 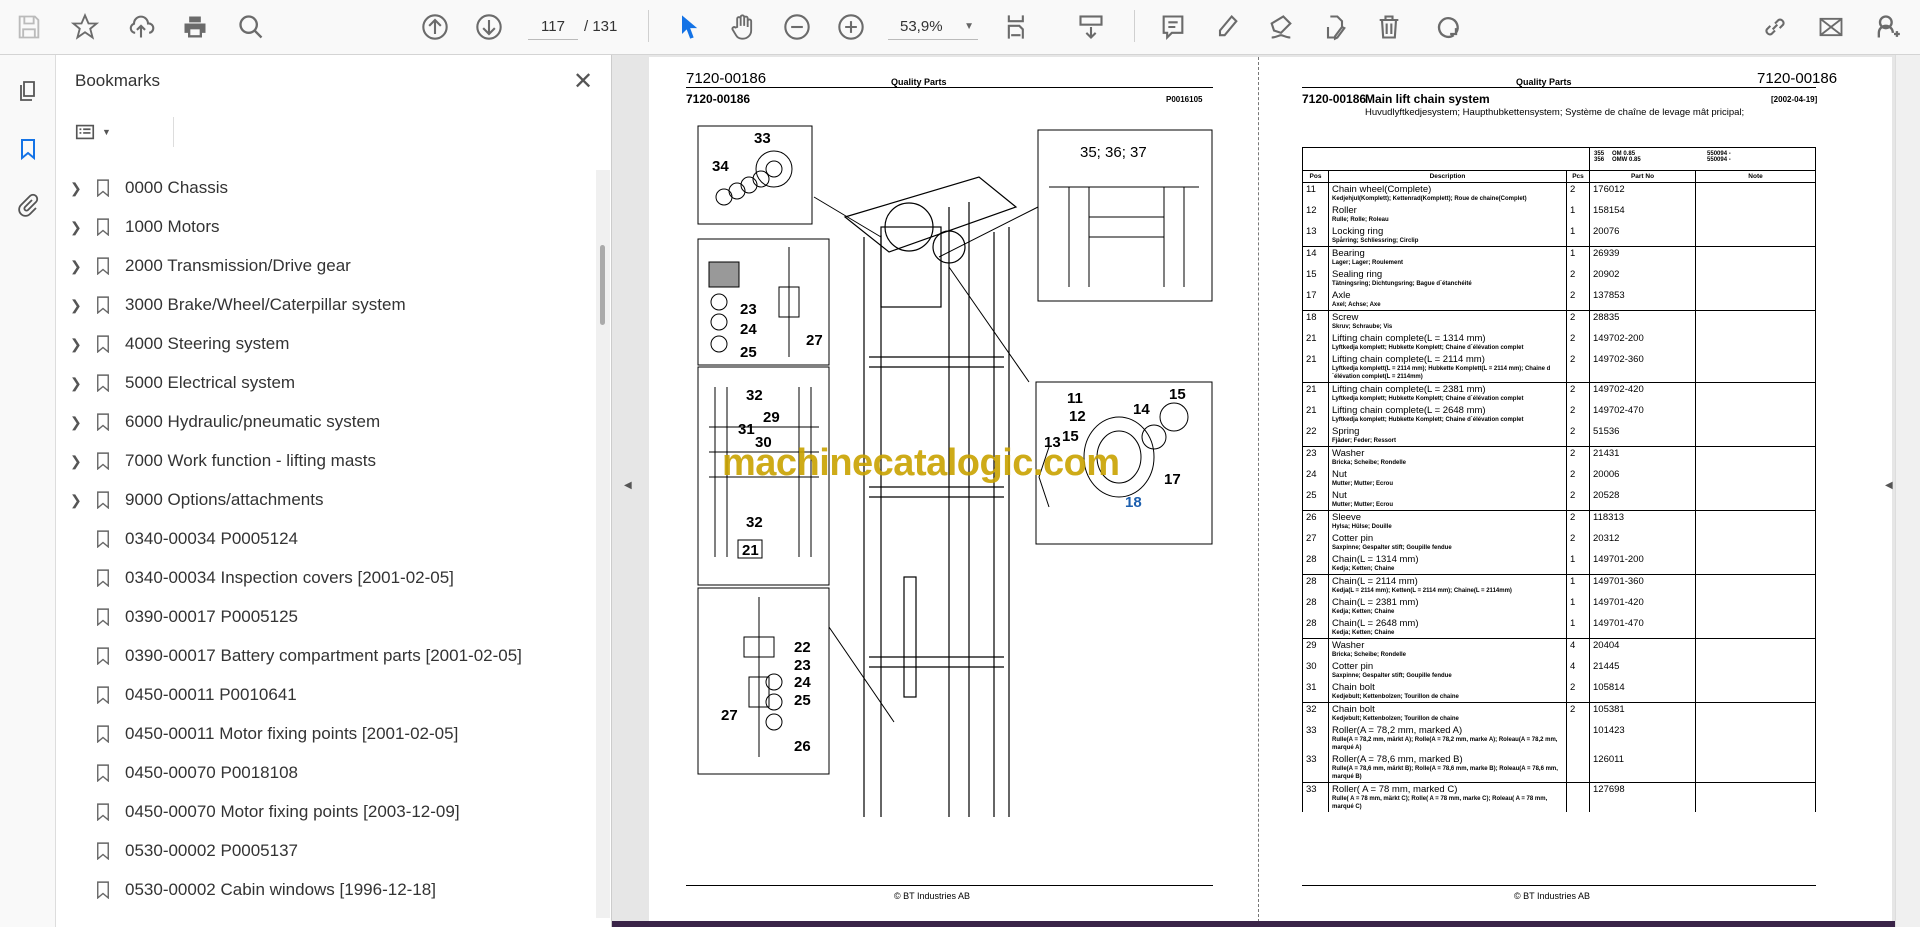 I want to click on bookmark-item: 0450-00070 P0018108, so click(x=326, y=773).